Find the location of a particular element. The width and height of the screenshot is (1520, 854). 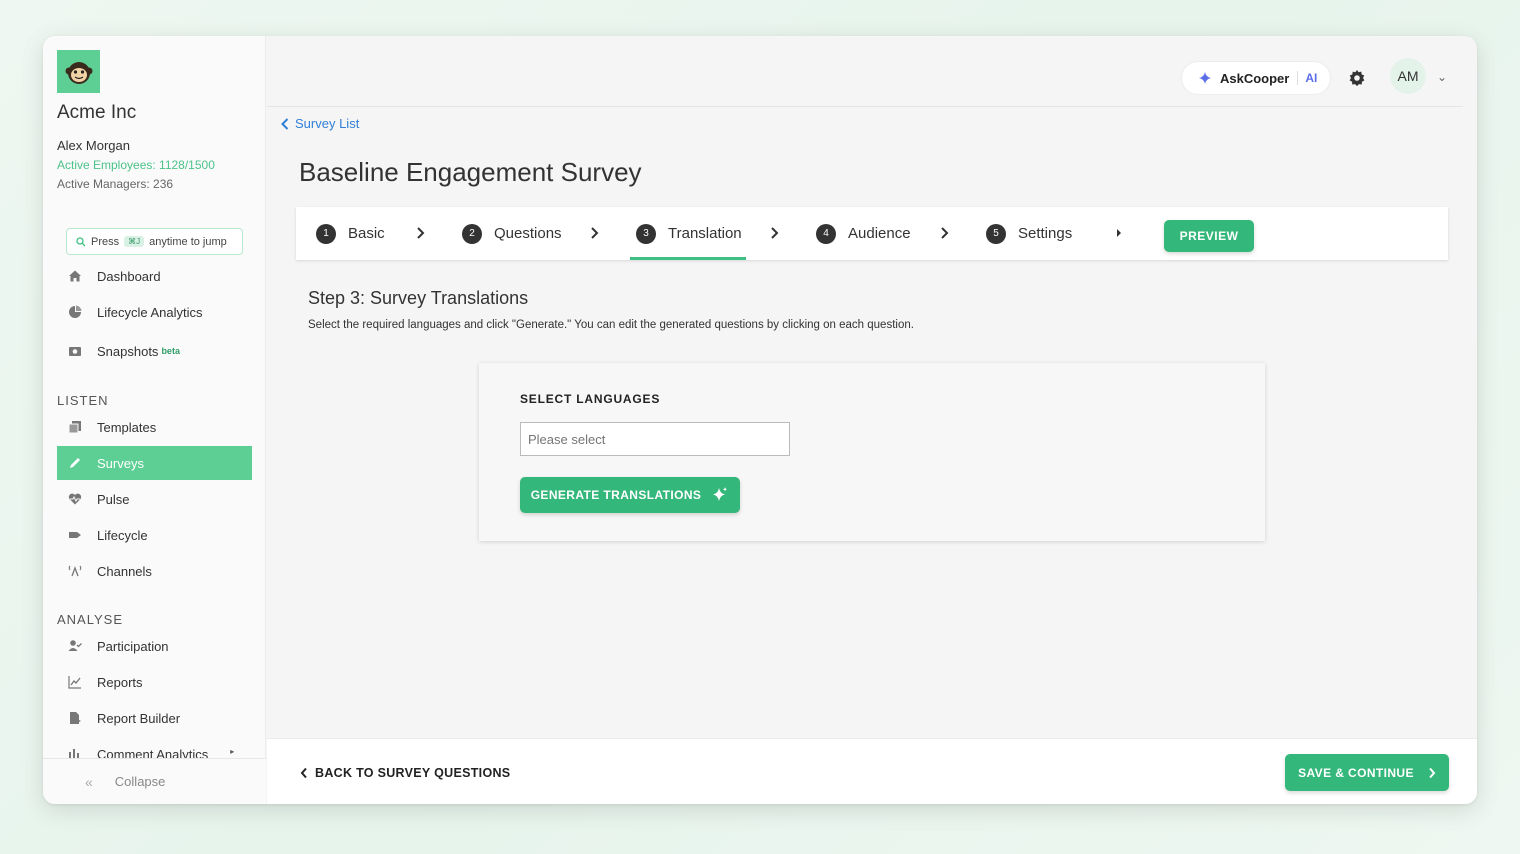

generate-translations-button: GENERATE TRANSLATIONS is located at coordinates (630, 495).